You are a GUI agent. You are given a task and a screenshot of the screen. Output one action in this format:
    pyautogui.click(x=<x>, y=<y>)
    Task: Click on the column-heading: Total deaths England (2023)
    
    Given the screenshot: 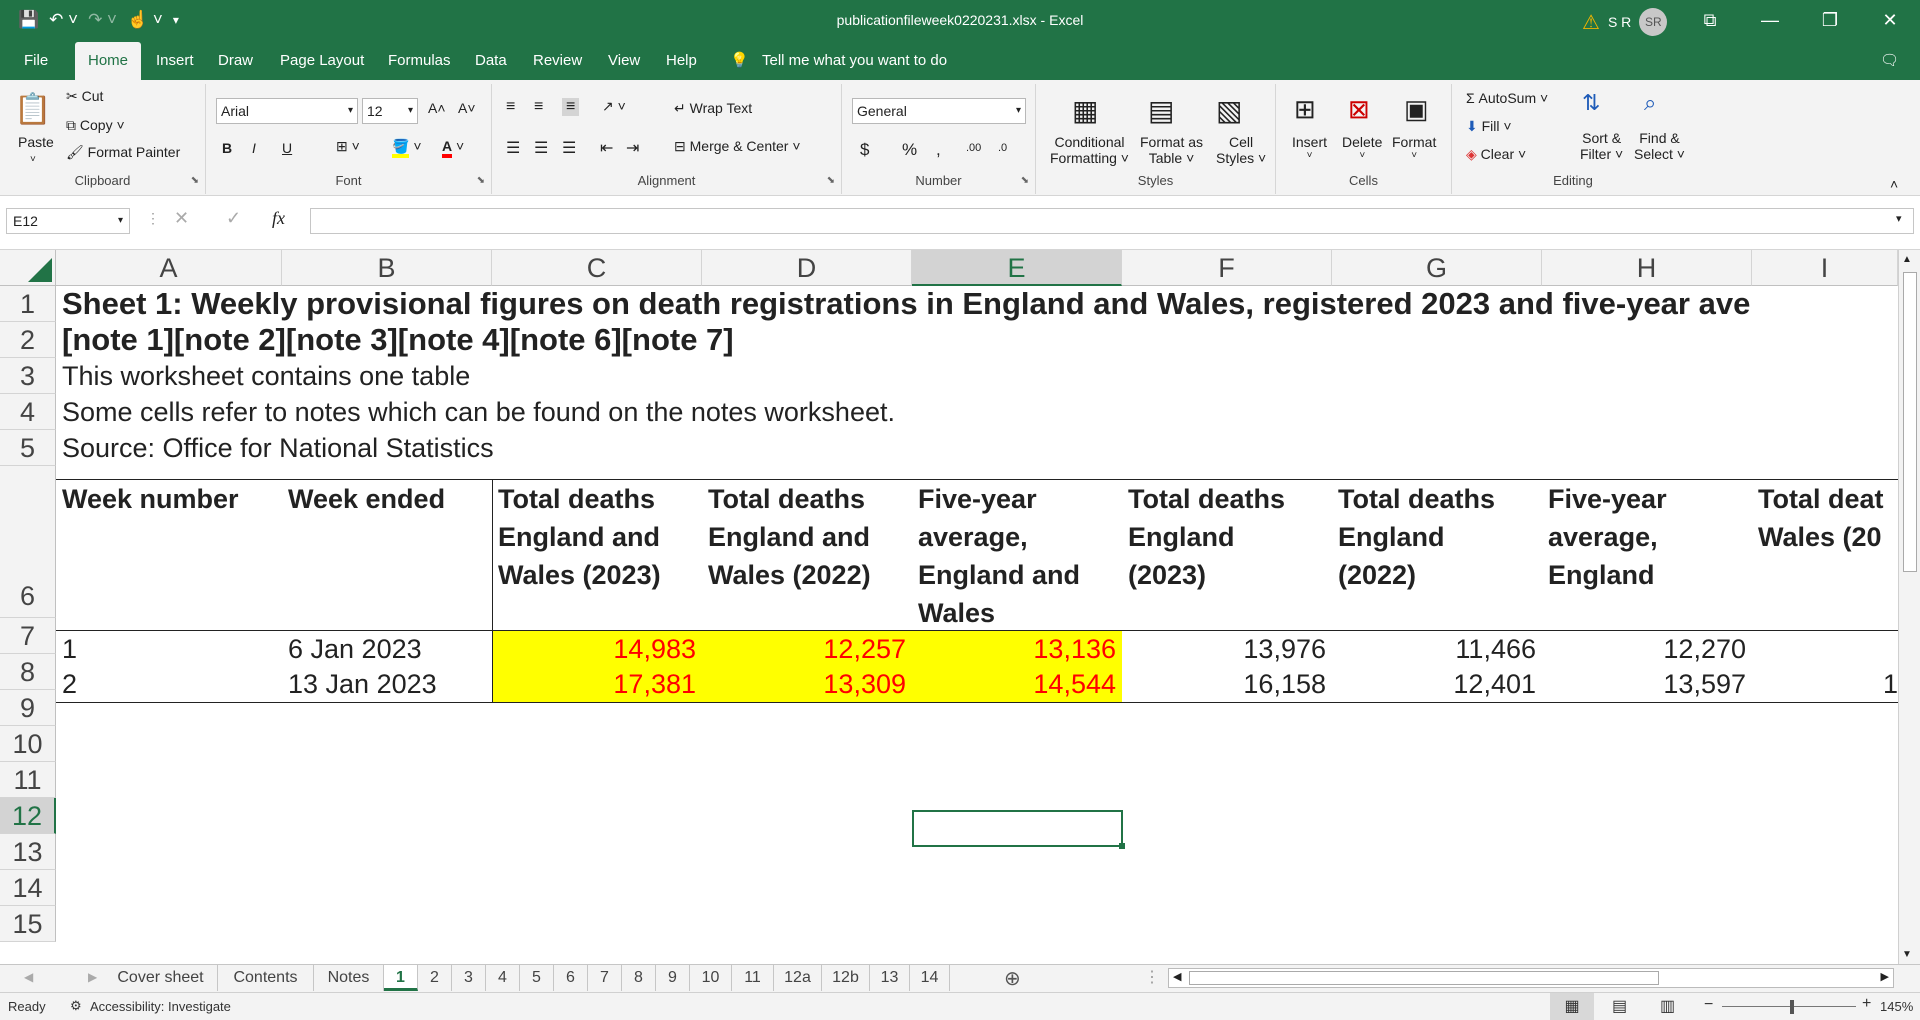 What is the action you would take?
    pyautogui.click(x=1206, y=537)
    